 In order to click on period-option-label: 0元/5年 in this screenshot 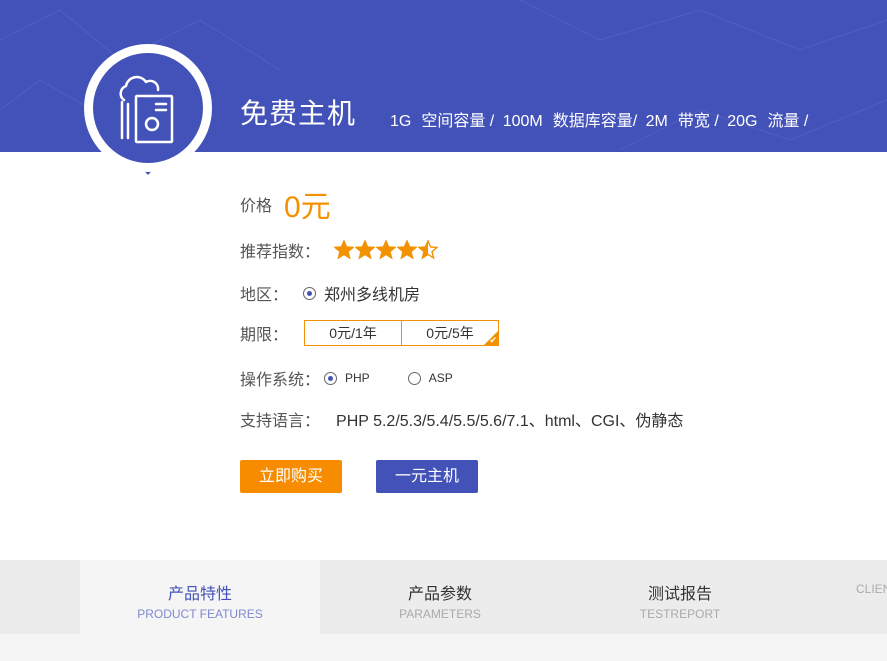, I will do `click(450, 333)`.